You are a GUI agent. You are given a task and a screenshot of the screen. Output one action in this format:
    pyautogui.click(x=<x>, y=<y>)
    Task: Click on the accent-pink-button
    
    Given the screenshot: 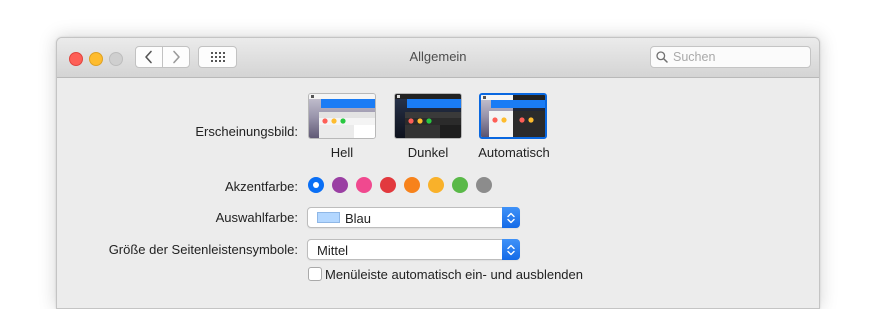 What is the action you would take?
    pyautogui.click(x=364, y=185)
    